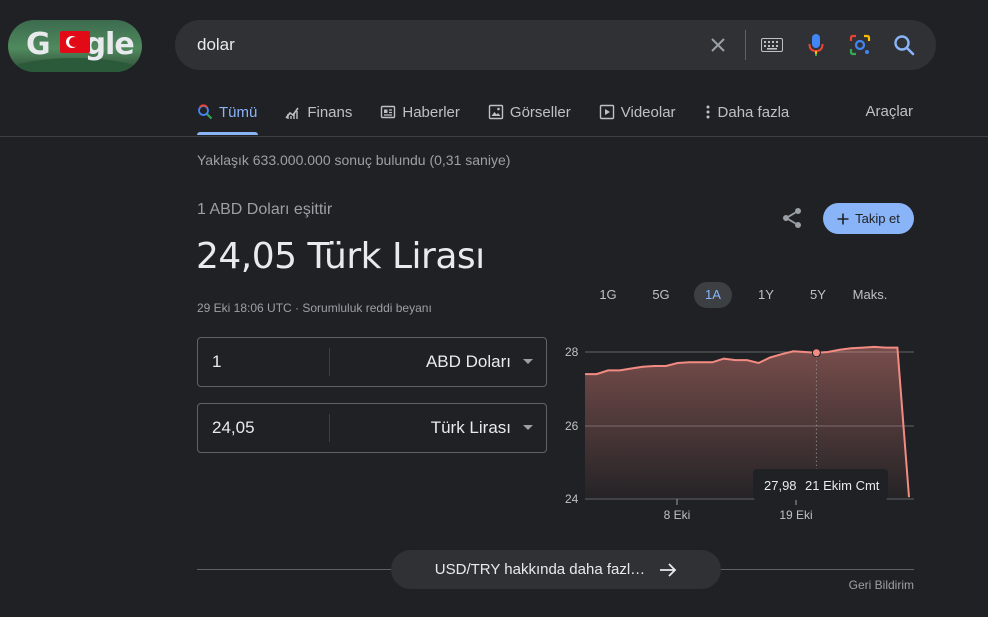  I want to click on header-divider, so click(494, 136).